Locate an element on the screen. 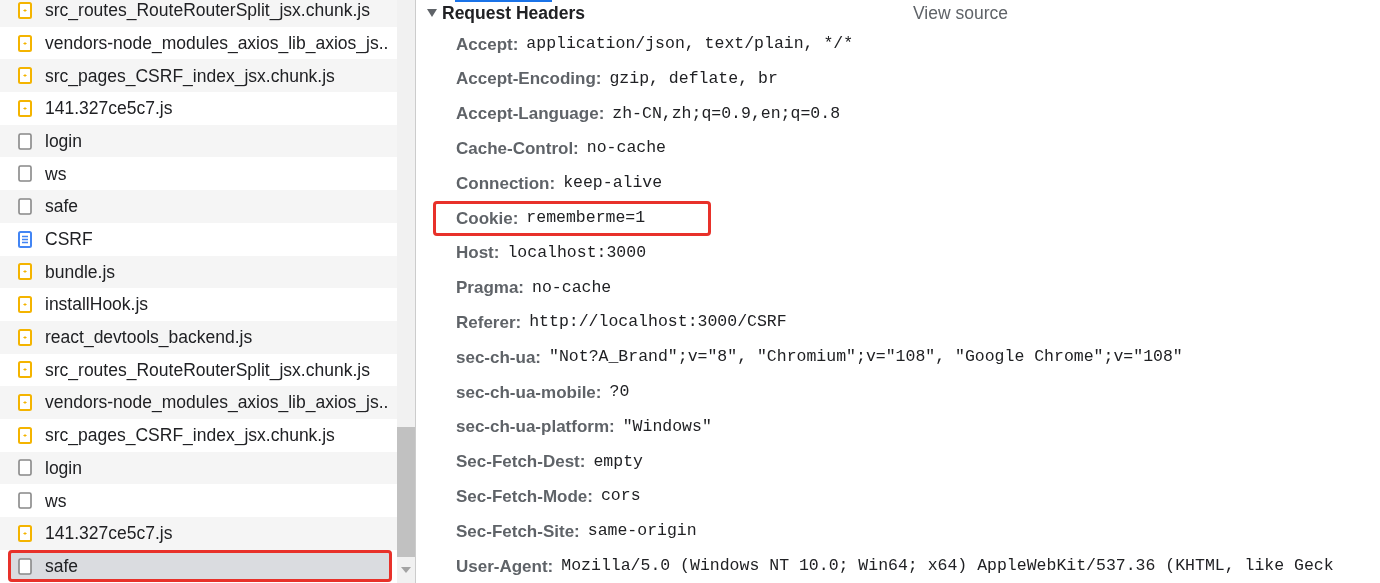  header-name: Host: is located at coordinates (478, 253).